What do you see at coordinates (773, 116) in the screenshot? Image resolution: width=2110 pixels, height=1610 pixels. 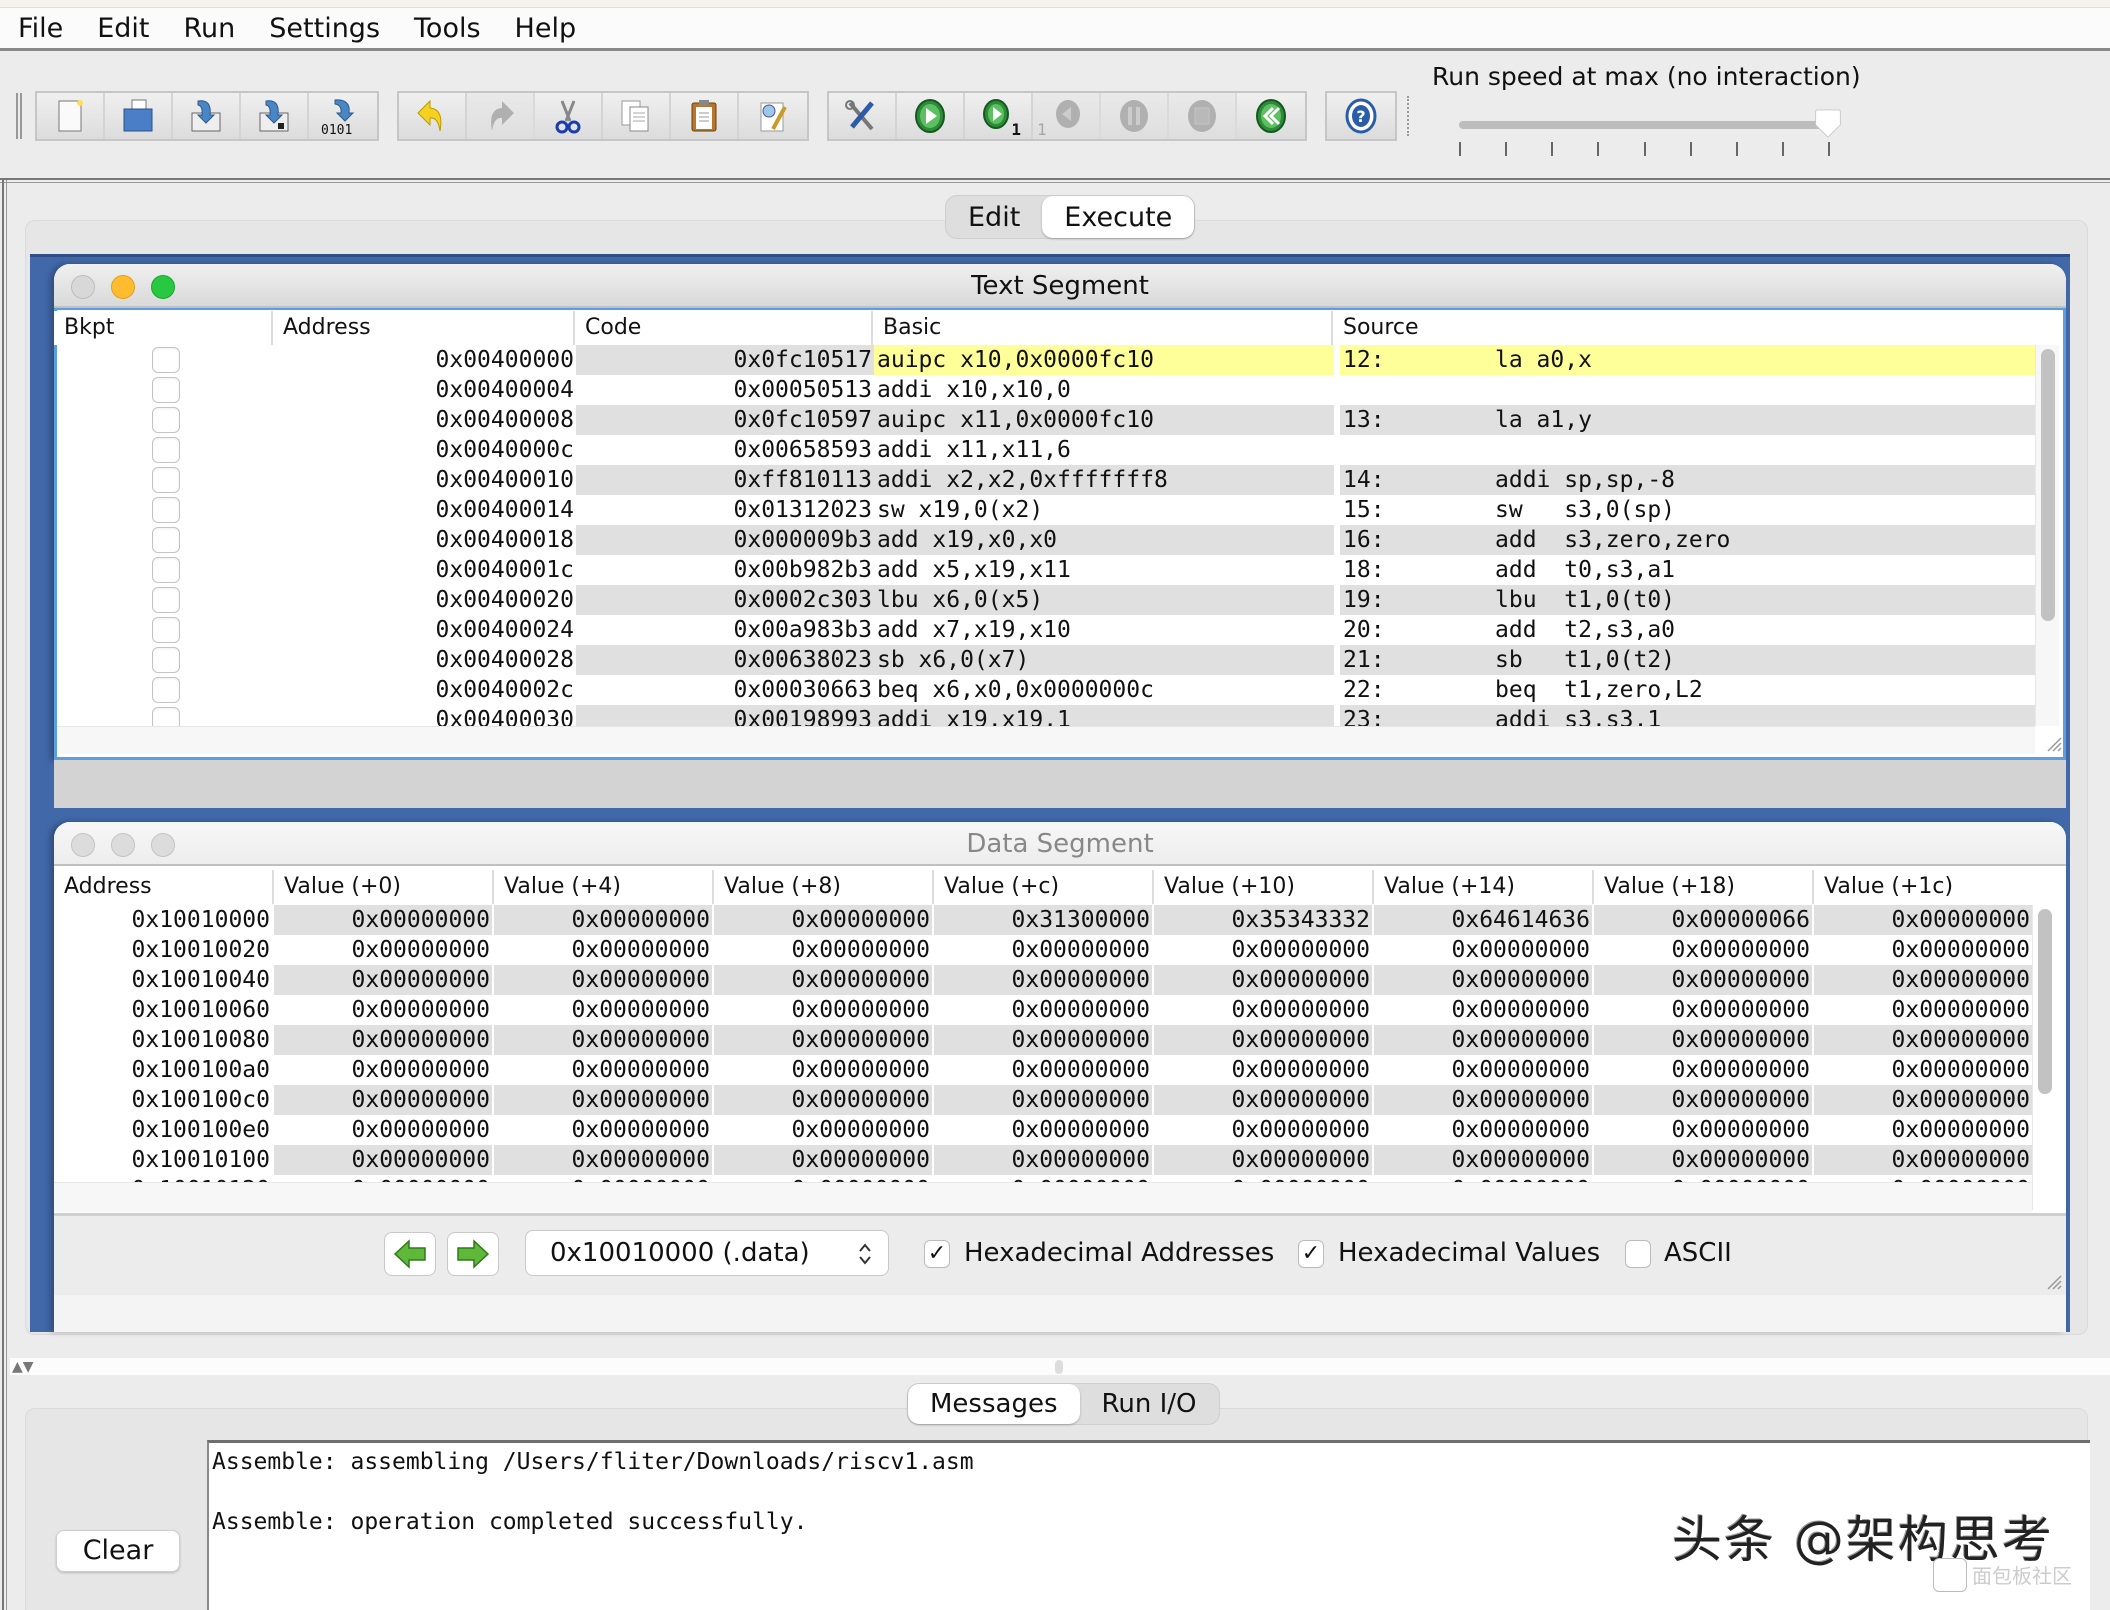 I see `find-replace-button` at bounding box center [773, 116].